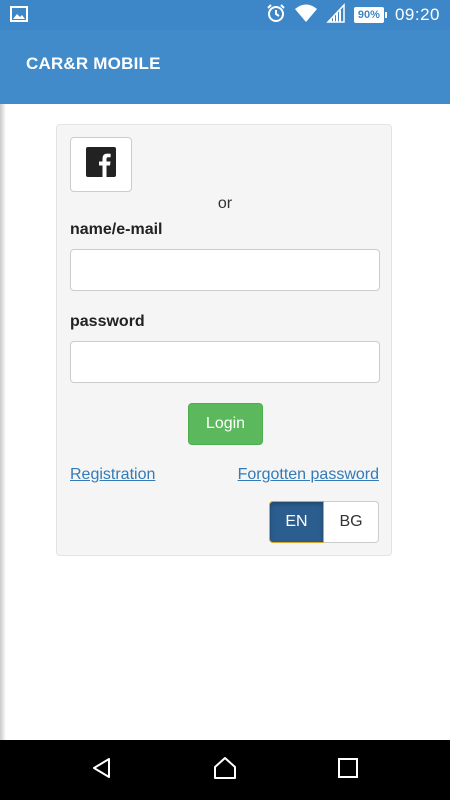 The height and width of the screenshot is (800, 450). Describe the element at coordinates (225, 362) in the screenshot. I see `password-input` at that location.